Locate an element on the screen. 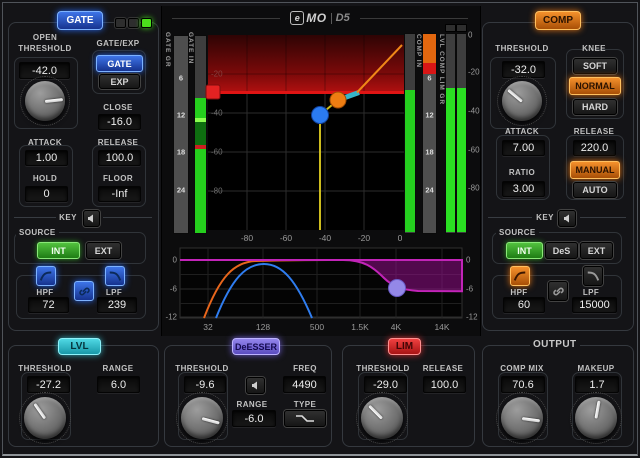 The width and height of the screenshot is (640, 458). deesser-monitor-button is located at coordinates (255, 385).